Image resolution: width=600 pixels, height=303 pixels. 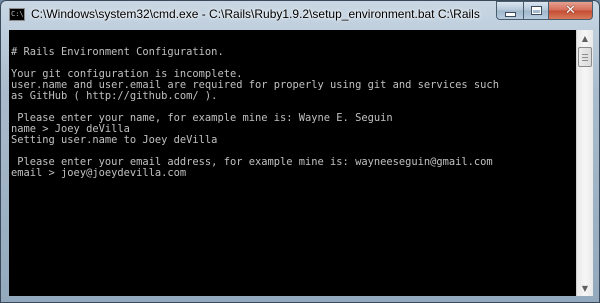 What do you see at coordinates (509, 10) in the screenshot?
I see `minimize-button` at bounding box center [509, 10].